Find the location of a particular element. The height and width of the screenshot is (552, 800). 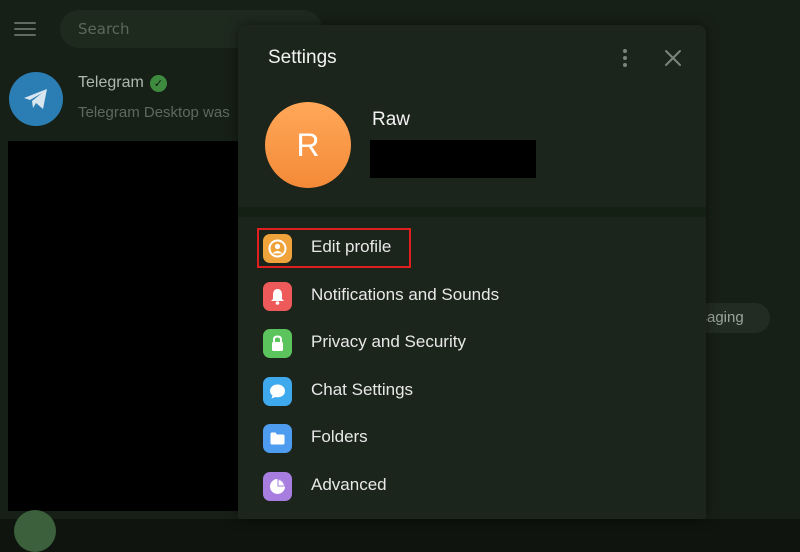

pie-chart-icon is located at coordinates (277, 486).